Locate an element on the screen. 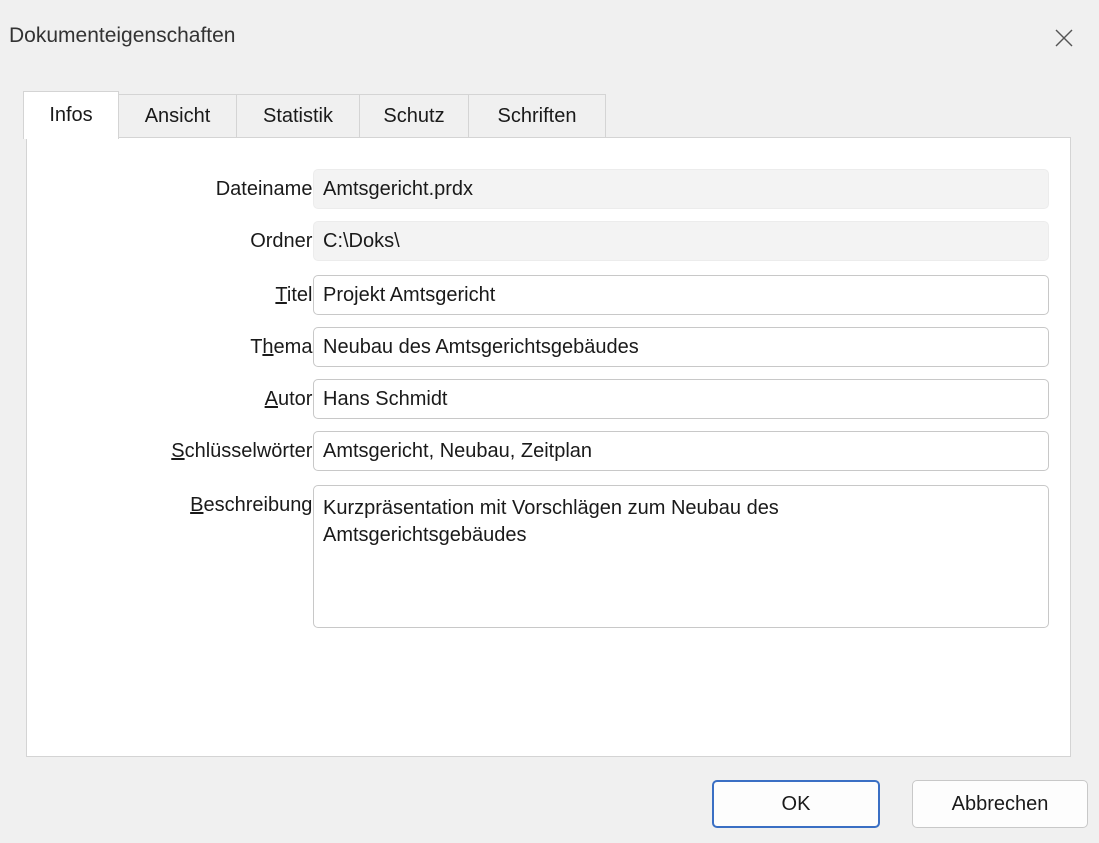 The width and height of the screenshot is (1099, 843). tab-ansicht: Ansicht is located at coordinates (177, 116).